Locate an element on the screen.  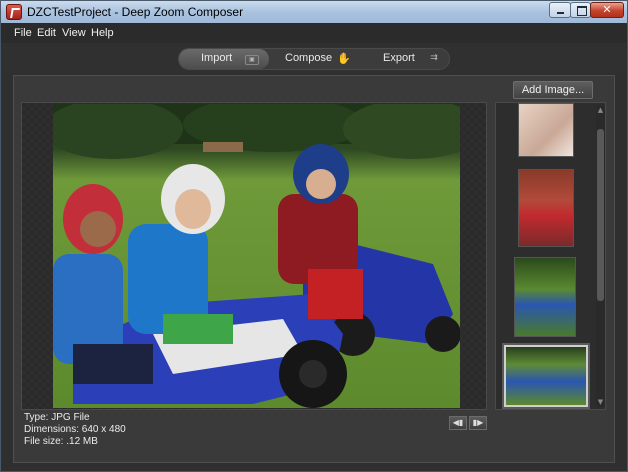
next-icon: ▮▶ is located at coordinates (478, 422).